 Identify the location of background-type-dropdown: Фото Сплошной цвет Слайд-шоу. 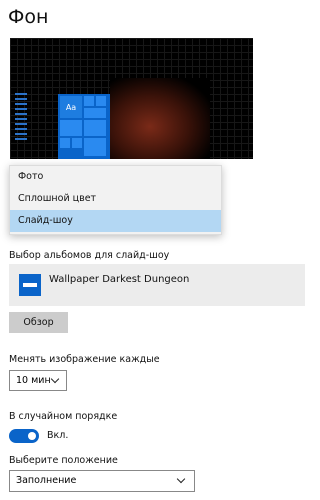
(115, 200).